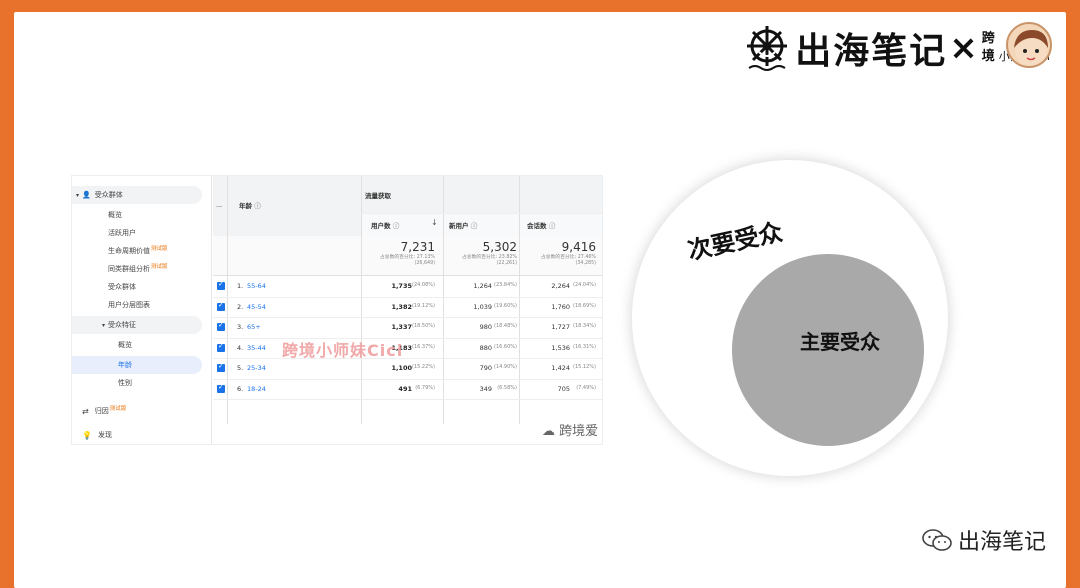 Image resolution: width=1080 pixels, height=588 pixels. Describe the element at coordinates (485, 388) in the screenshot. I see `new-users-value: 349` at that location.